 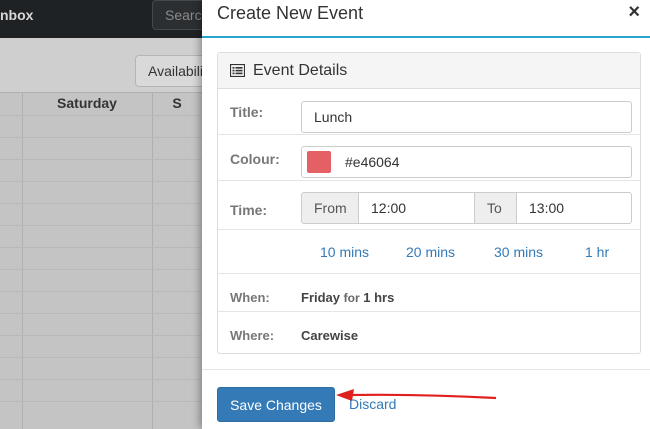 What do you see at coordinates (247, 112) in the screenshot?
I see `title-label: Title:` at bounding box center [247, 112].